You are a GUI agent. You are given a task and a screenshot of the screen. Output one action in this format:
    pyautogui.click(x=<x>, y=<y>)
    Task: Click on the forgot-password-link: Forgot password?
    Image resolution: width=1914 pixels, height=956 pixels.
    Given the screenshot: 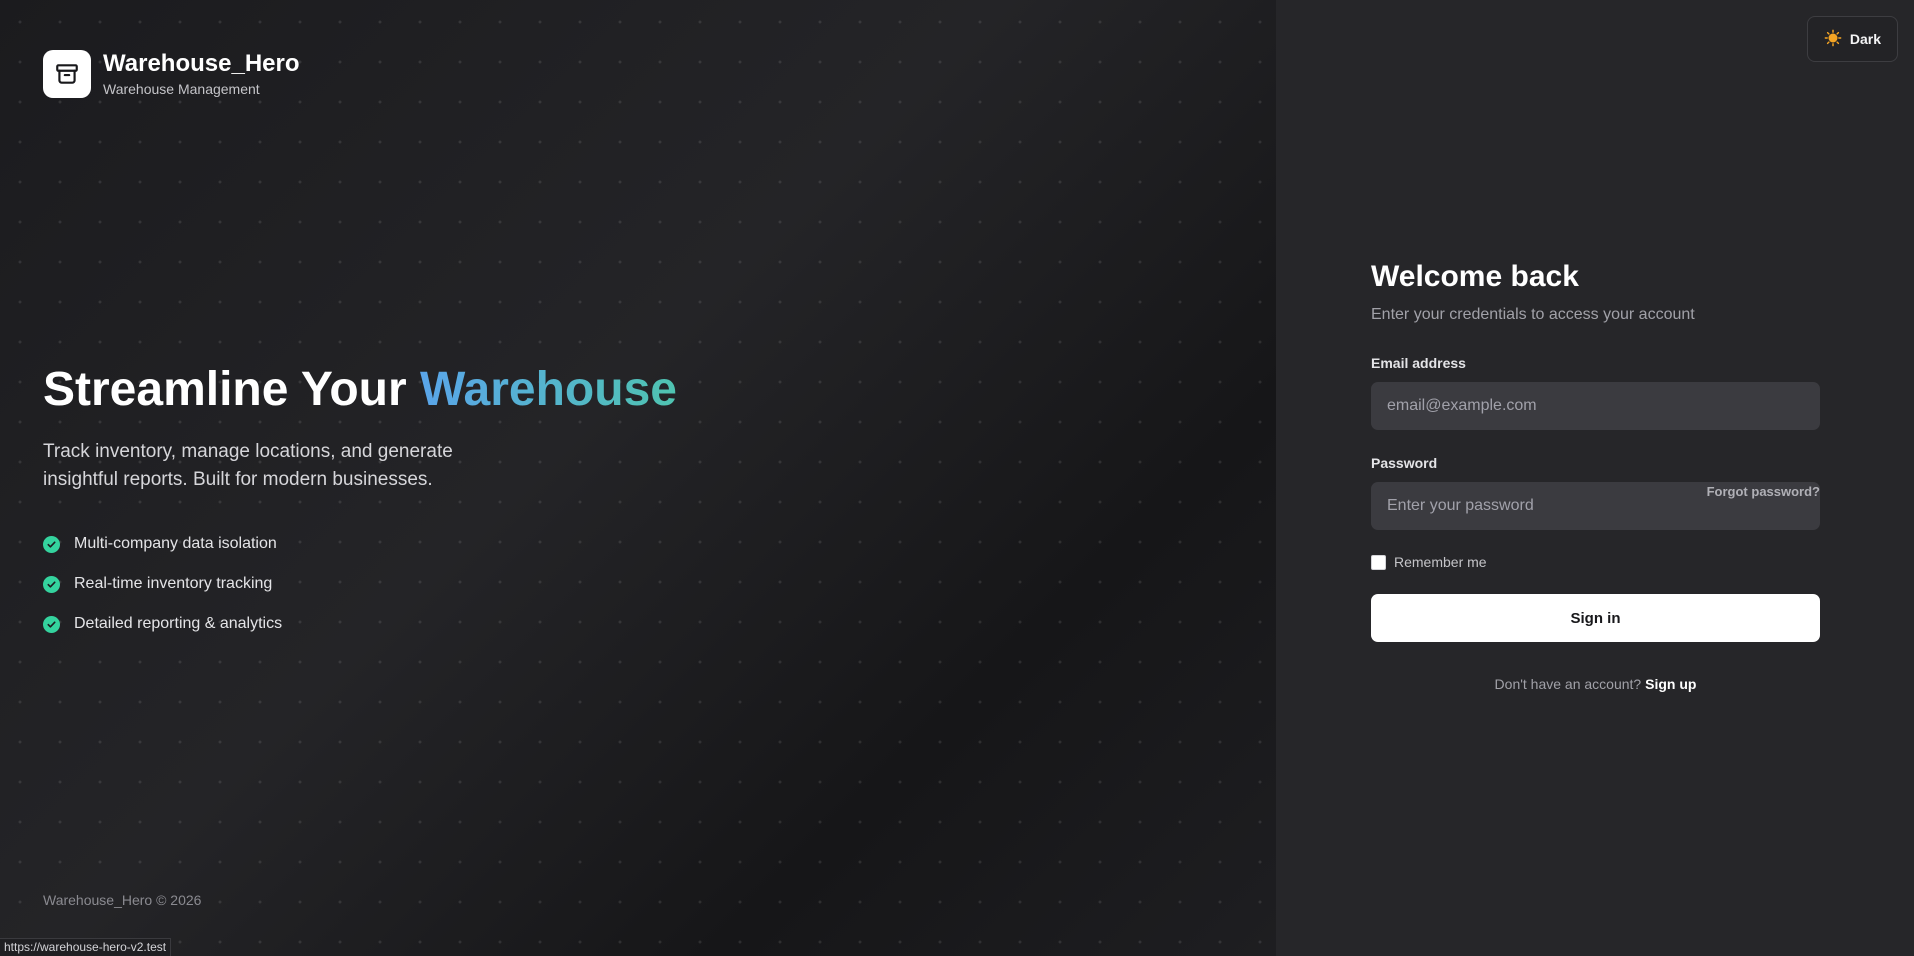 What is the action you would take?
    pyautogui.click(x=1763, y=491)
    